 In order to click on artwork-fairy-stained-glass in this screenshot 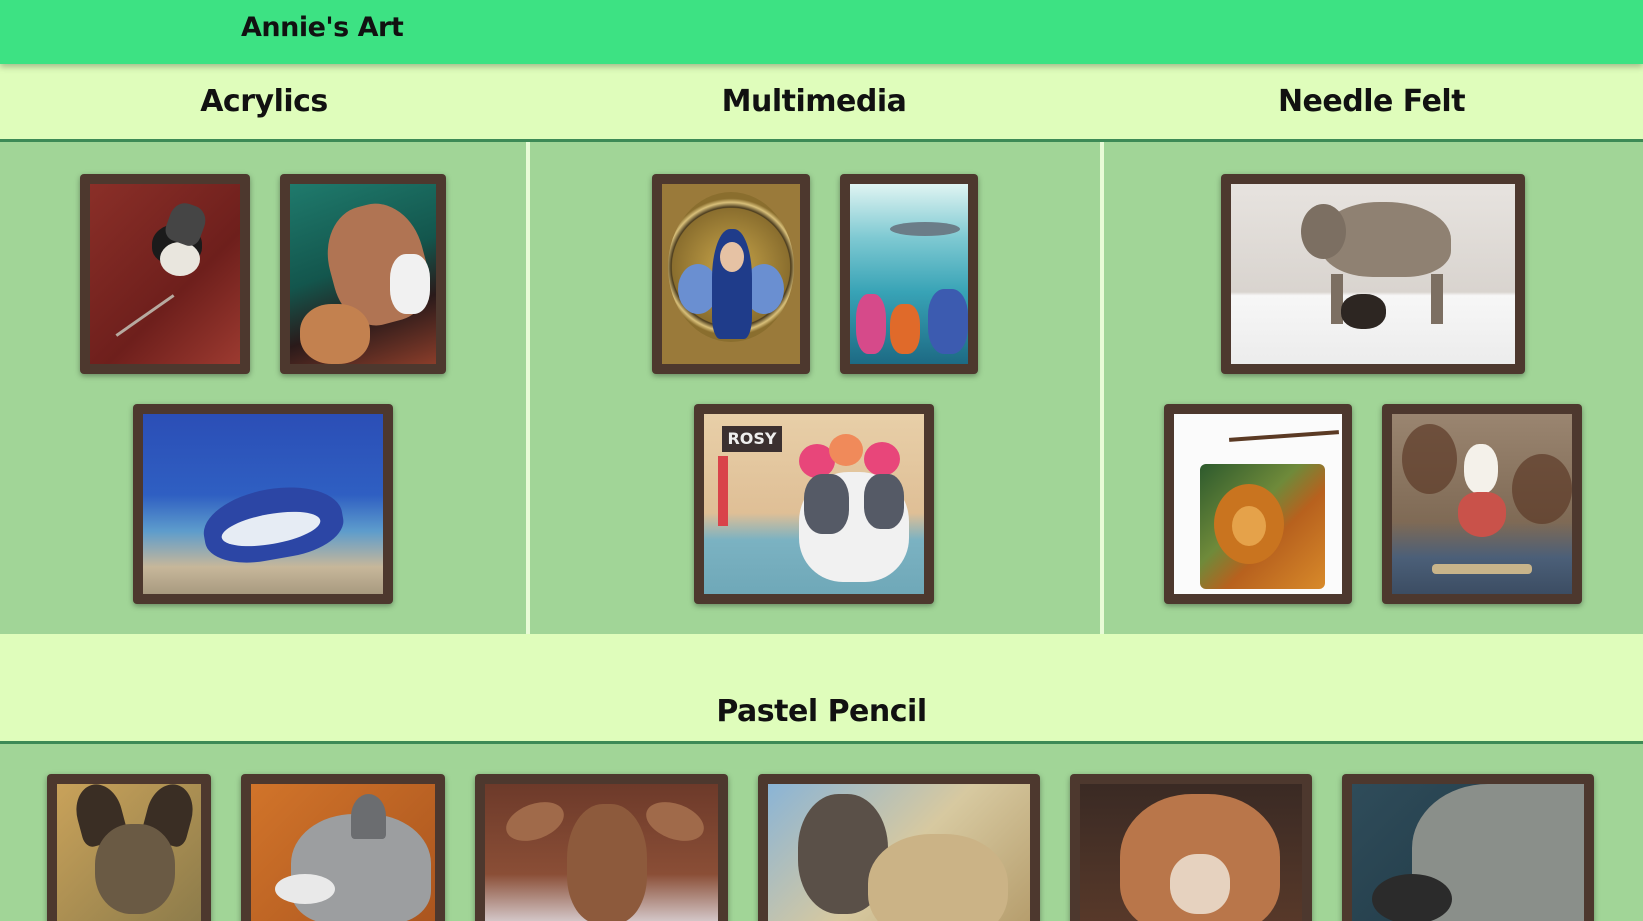, I will do `click(731, 274)`.